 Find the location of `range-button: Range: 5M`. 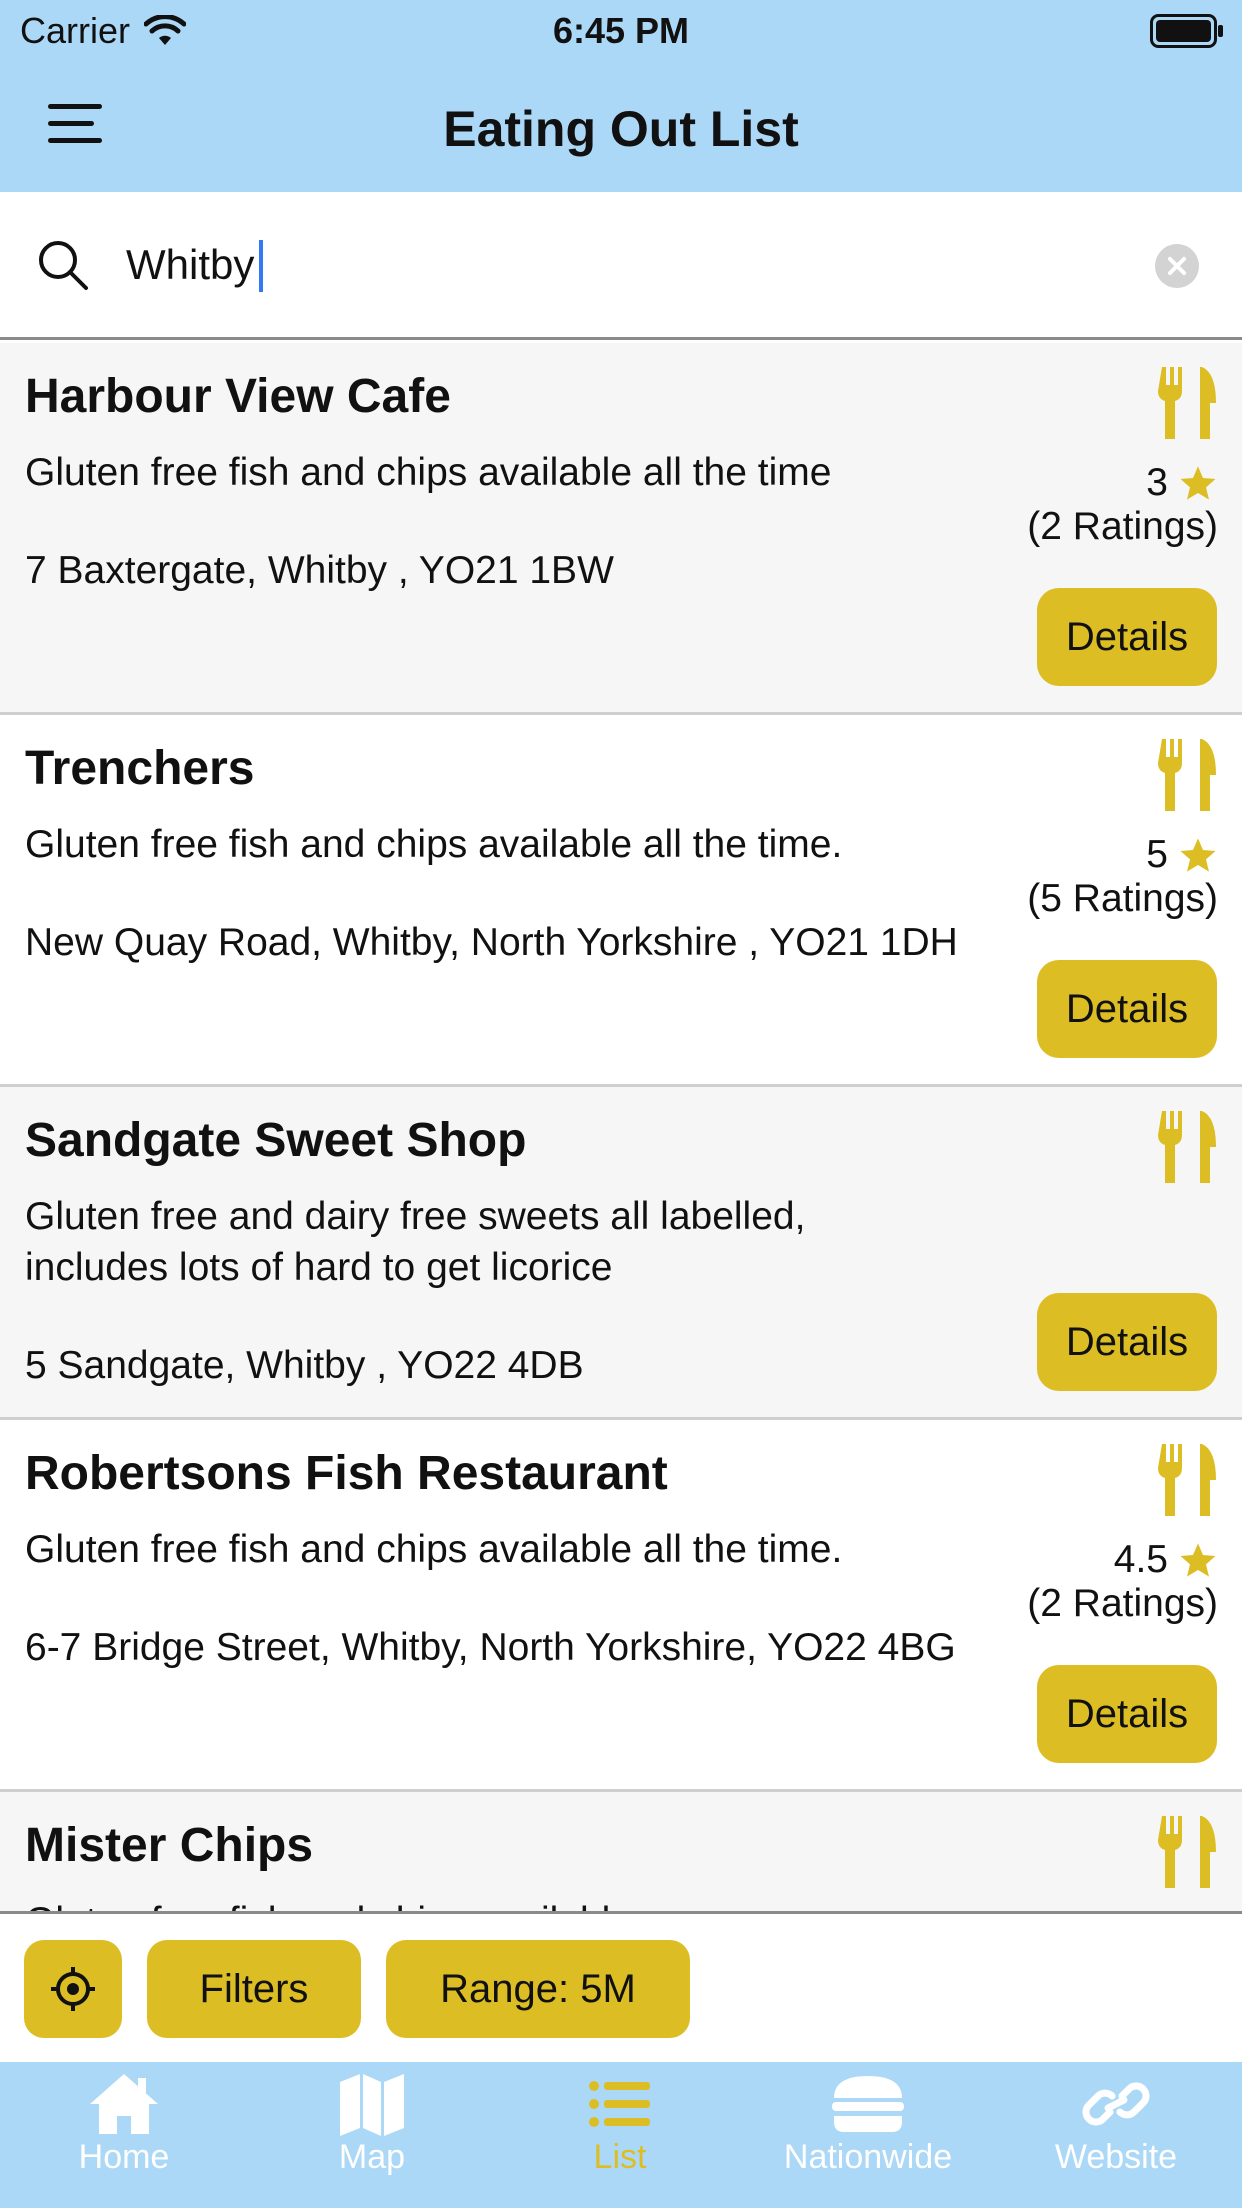

range-button: Range: 5M is located at coordinates (538, 1989).